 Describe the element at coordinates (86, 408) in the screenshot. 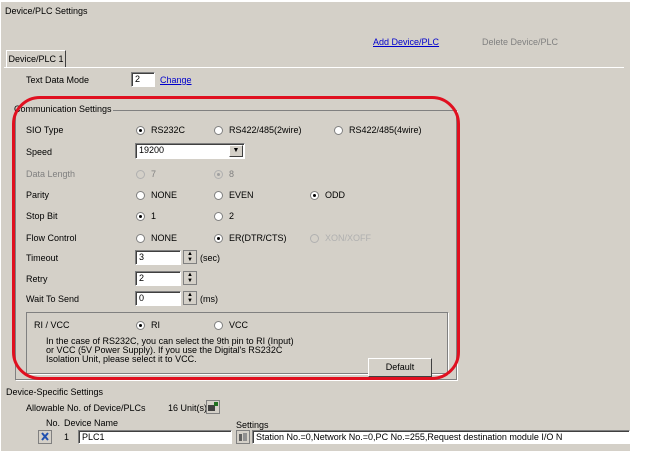

I see `allowable-label: Allowable No. of Device/PLCs` at that location.